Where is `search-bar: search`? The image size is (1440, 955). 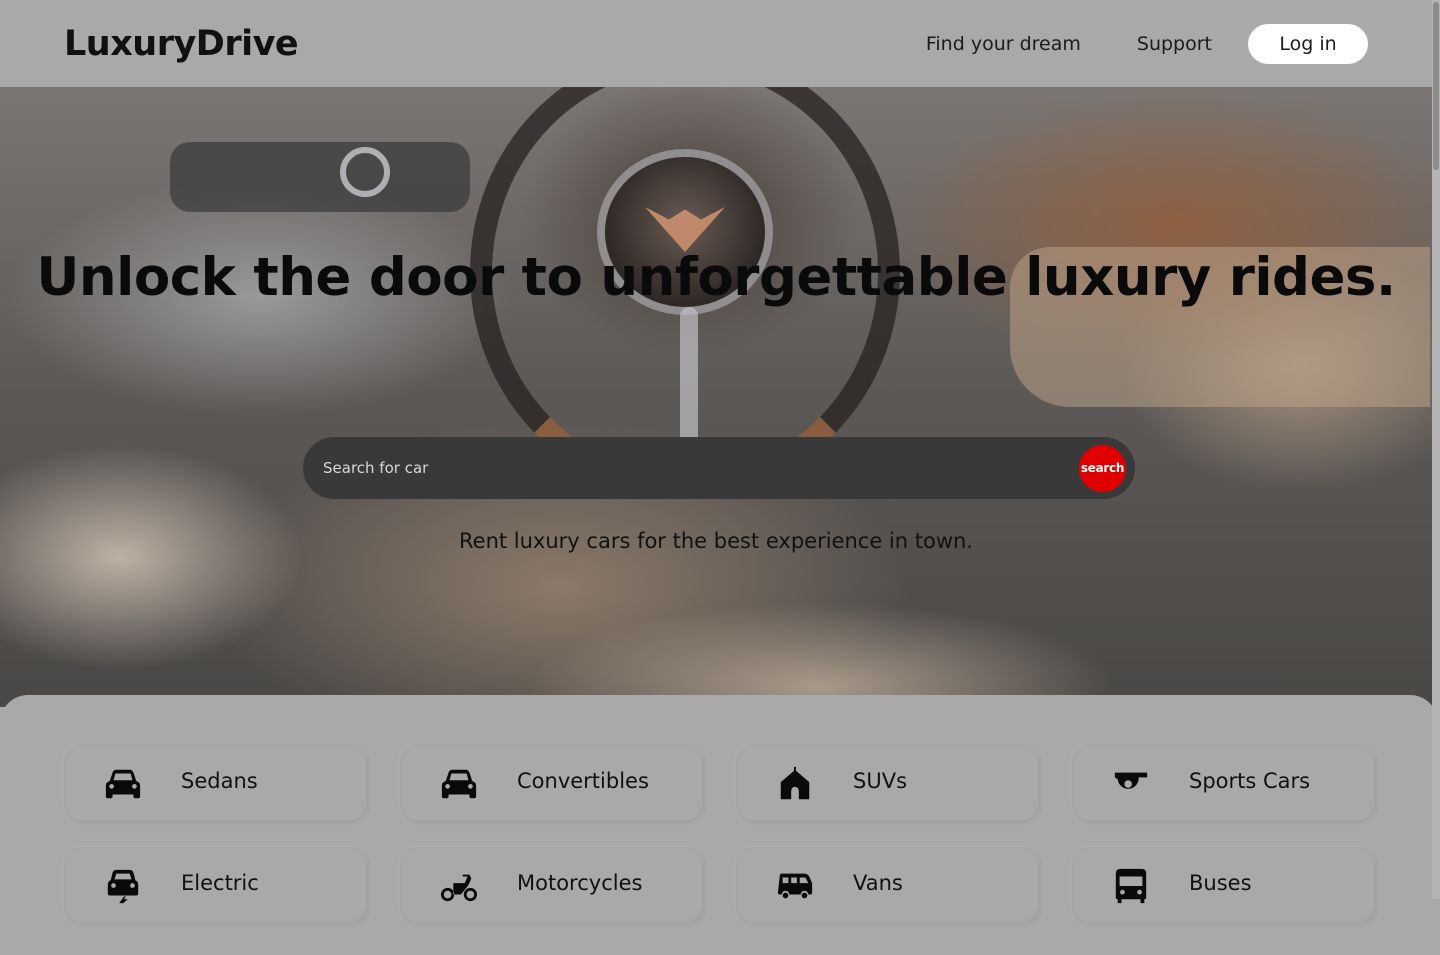 search-bar: search is located at coordinates (719, 468).